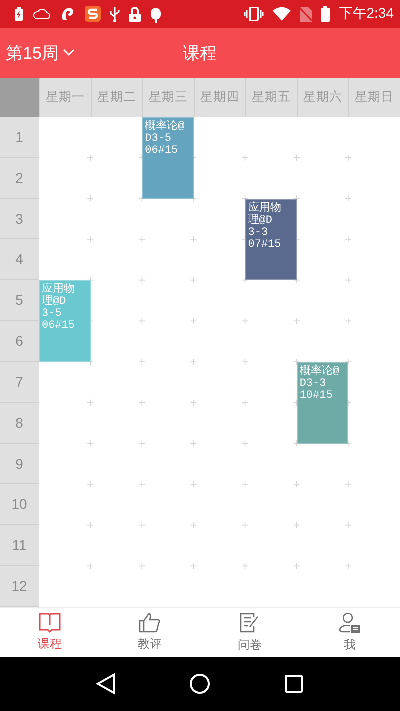 Image resolution: width=400 pixels, height=711 pixels. I want to click on course-card: 应用物理@D 3-3 07#15, so click(271, 239).